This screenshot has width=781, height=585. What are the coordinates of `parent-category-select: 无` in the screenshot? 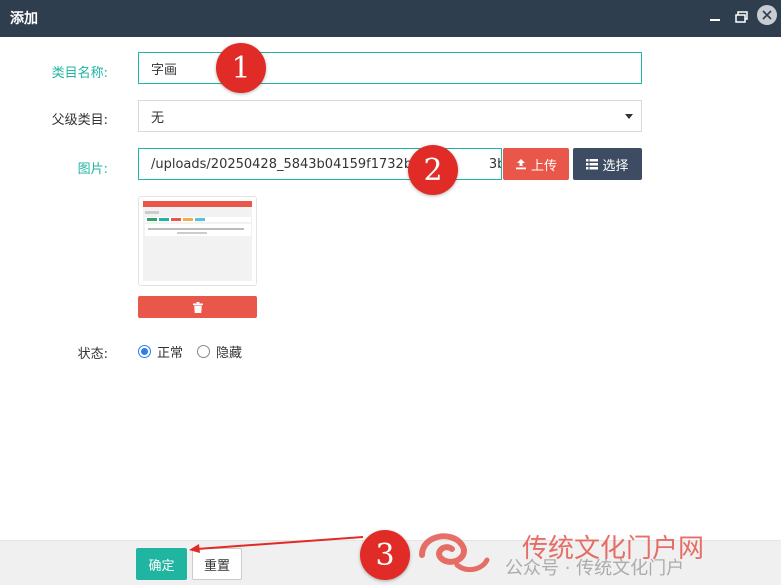 It's located at (390, 116).